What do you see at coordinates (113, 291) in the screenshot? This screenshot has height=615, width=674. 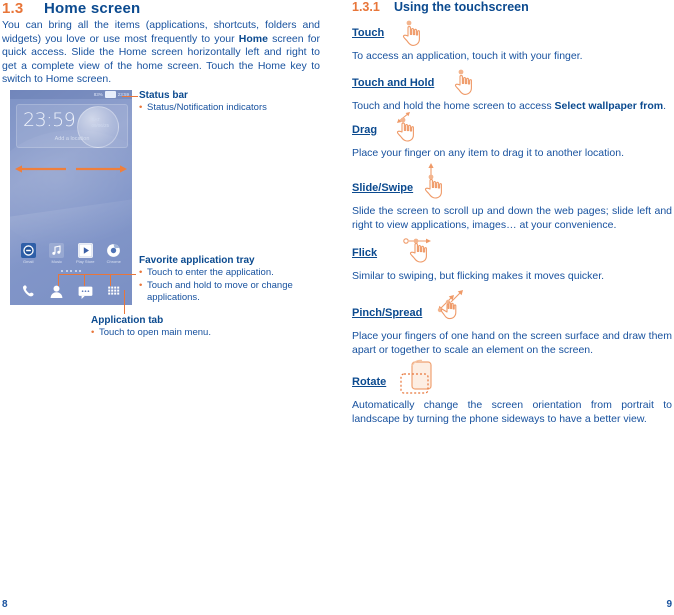 I see `app-drawer-icon` at bounding box center [113, 291].